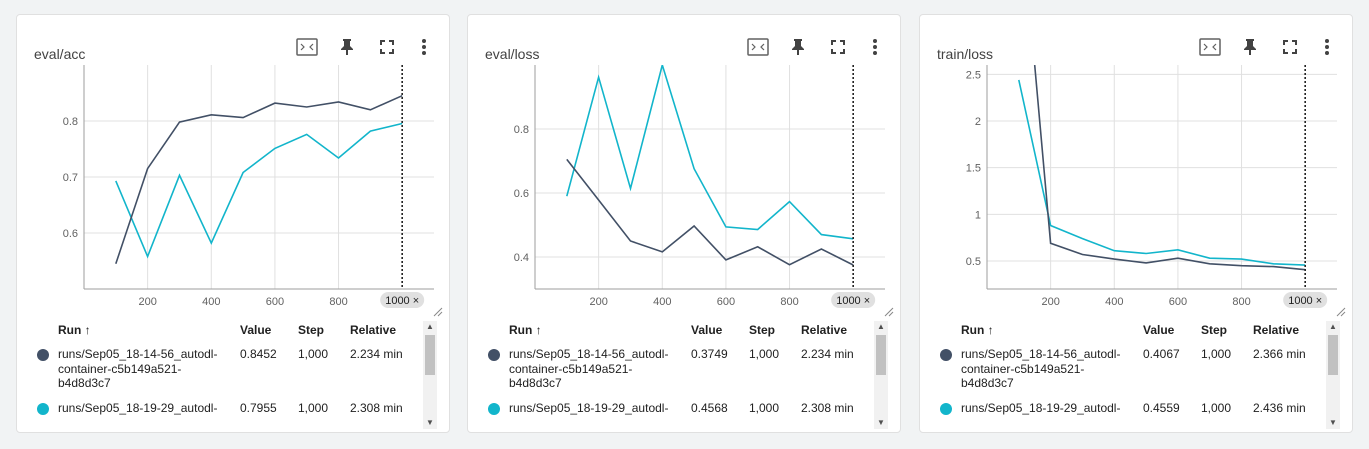 The image size is (1369, 449). I want to click on card-title: eval/loss, so click(512, 54).